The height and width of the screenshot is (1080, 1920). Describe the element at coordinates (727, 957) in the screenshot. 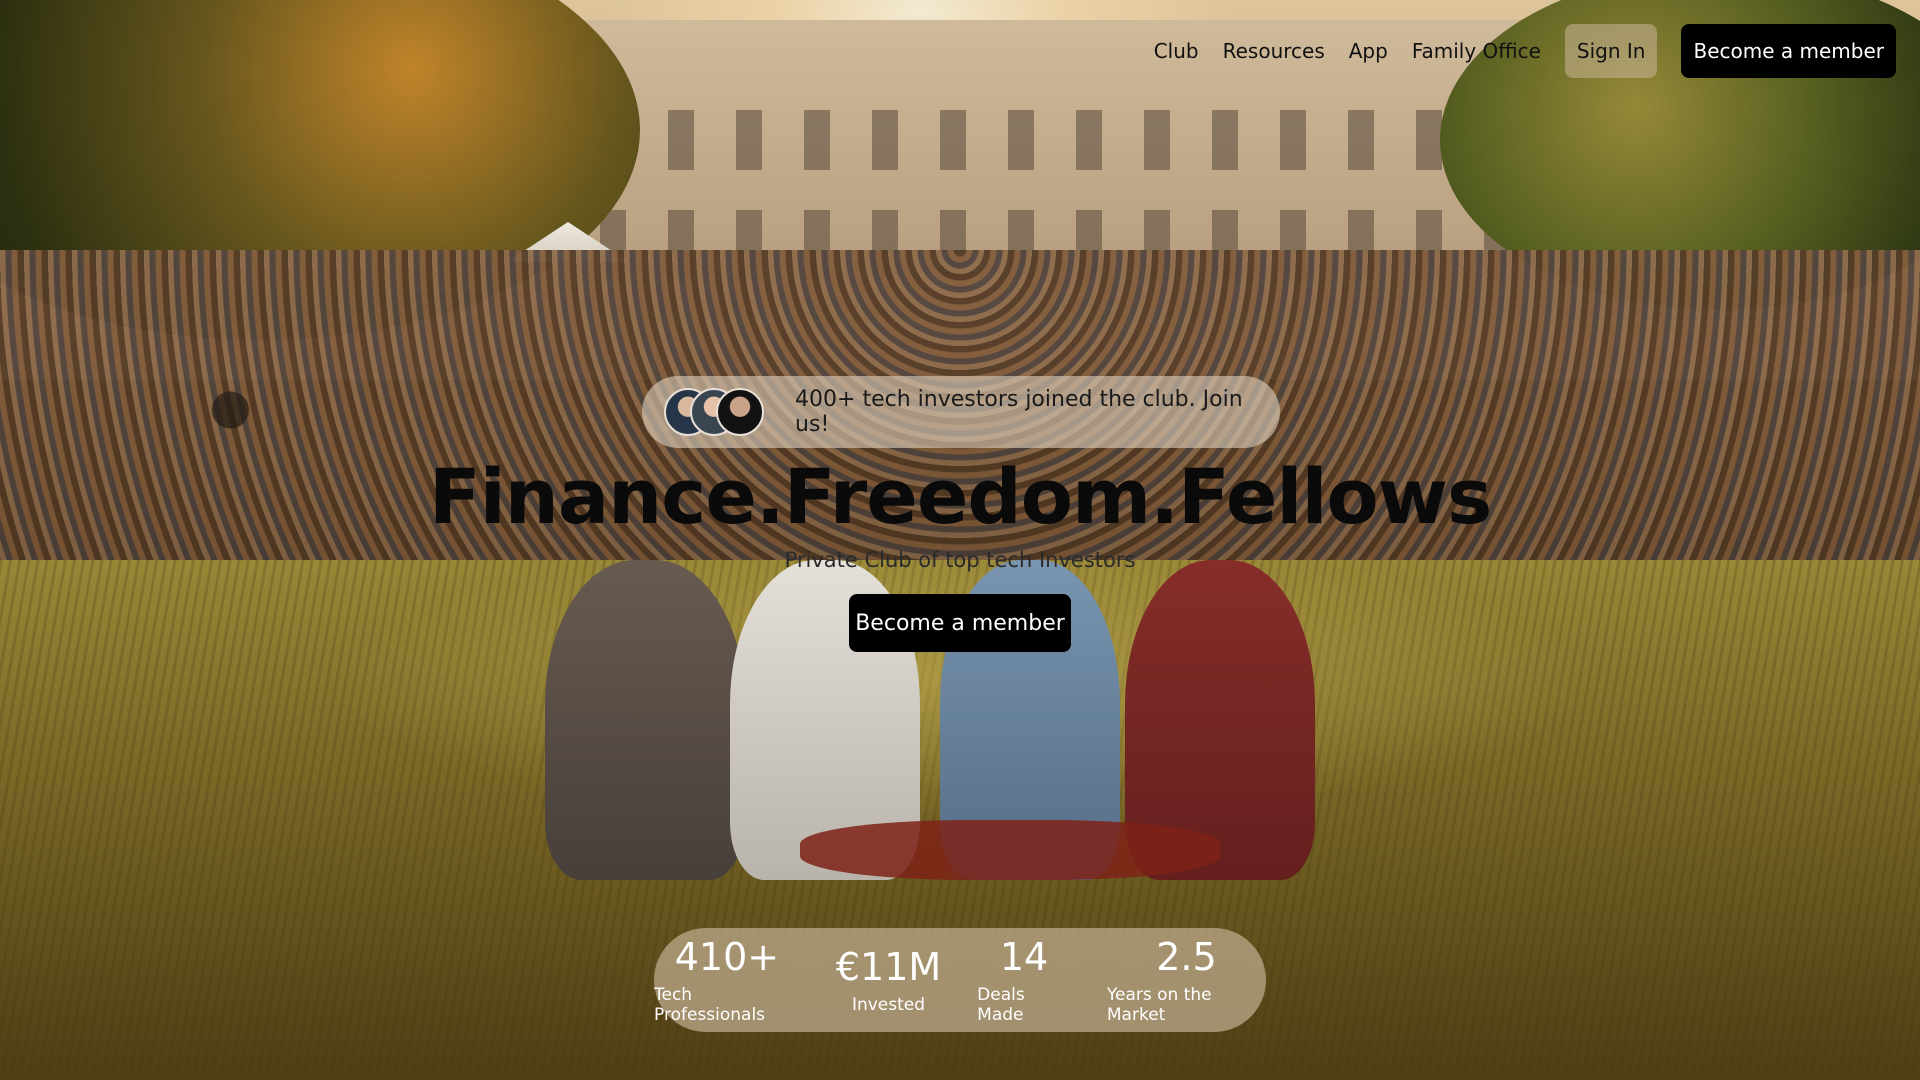

I see `stat-value: 410+` at that location.